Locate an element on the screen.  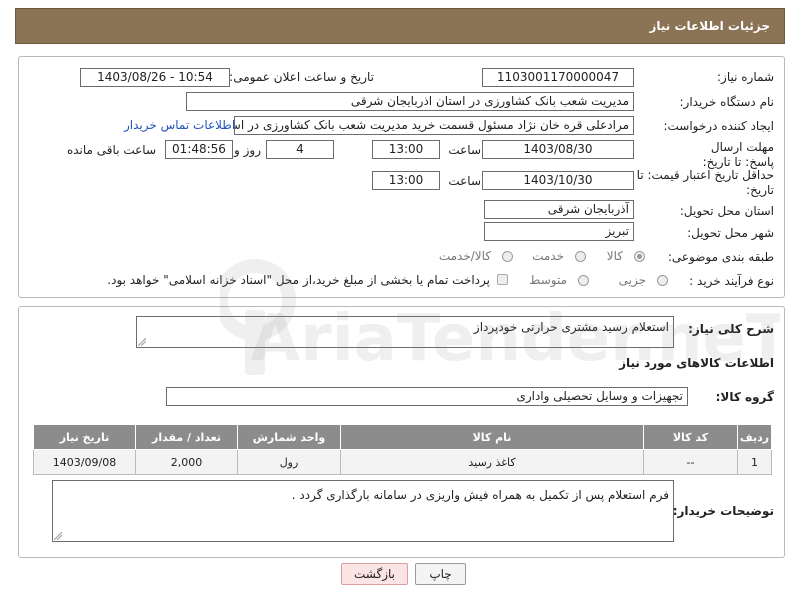
purchase-radio-minor is located at coordinates (662, 280).